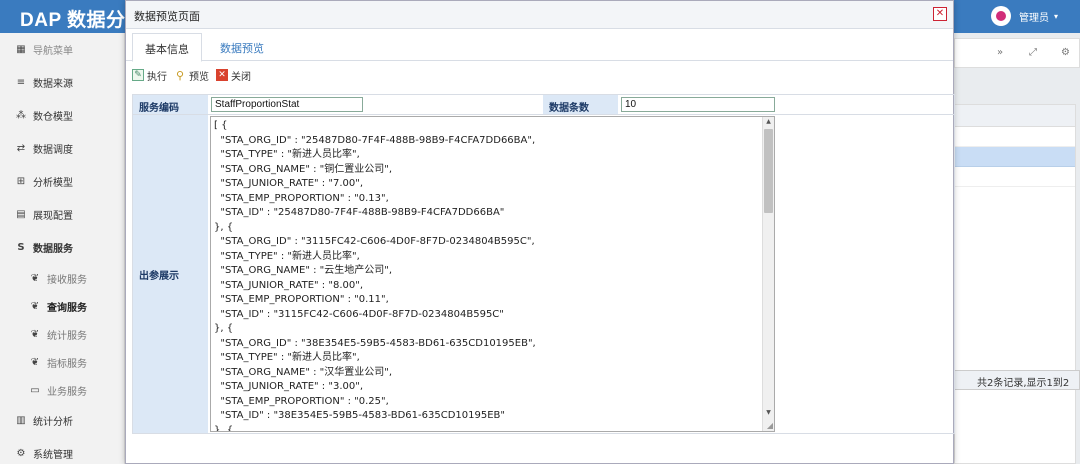 The width and height of the screenshot is (1080, 464). I want to click on sidebar-item-analysis-model: ⊞ 分析模型, so click(62, 181).